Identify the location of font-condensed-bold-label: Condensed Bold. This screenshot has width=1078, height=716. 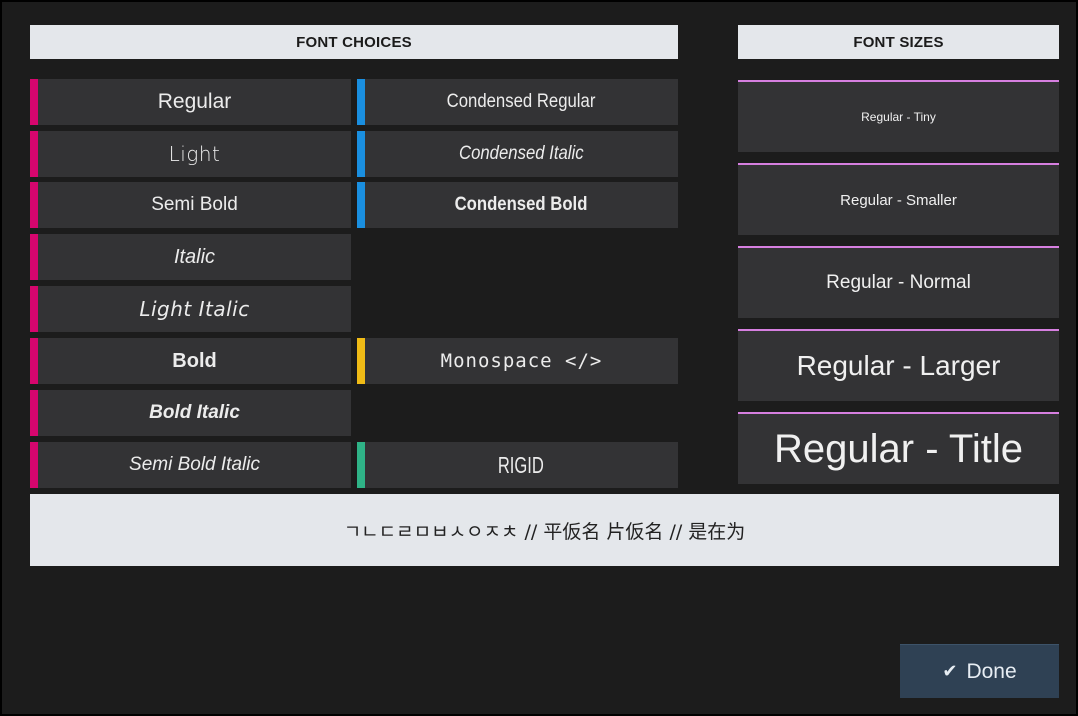
(521, 204).